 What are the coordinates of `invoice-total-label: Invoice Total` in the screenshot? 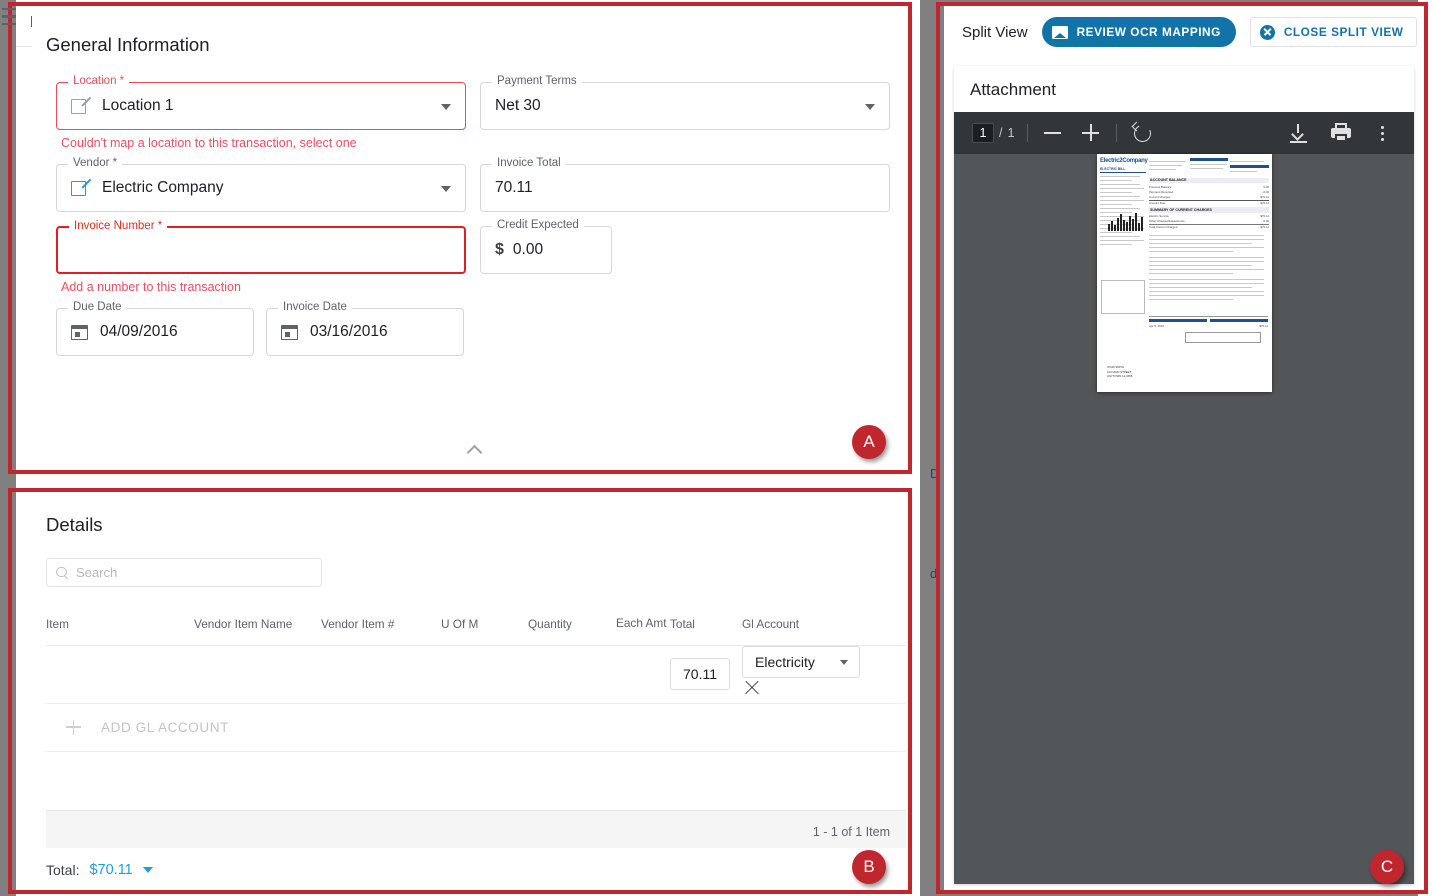 It's located at (529, 163).